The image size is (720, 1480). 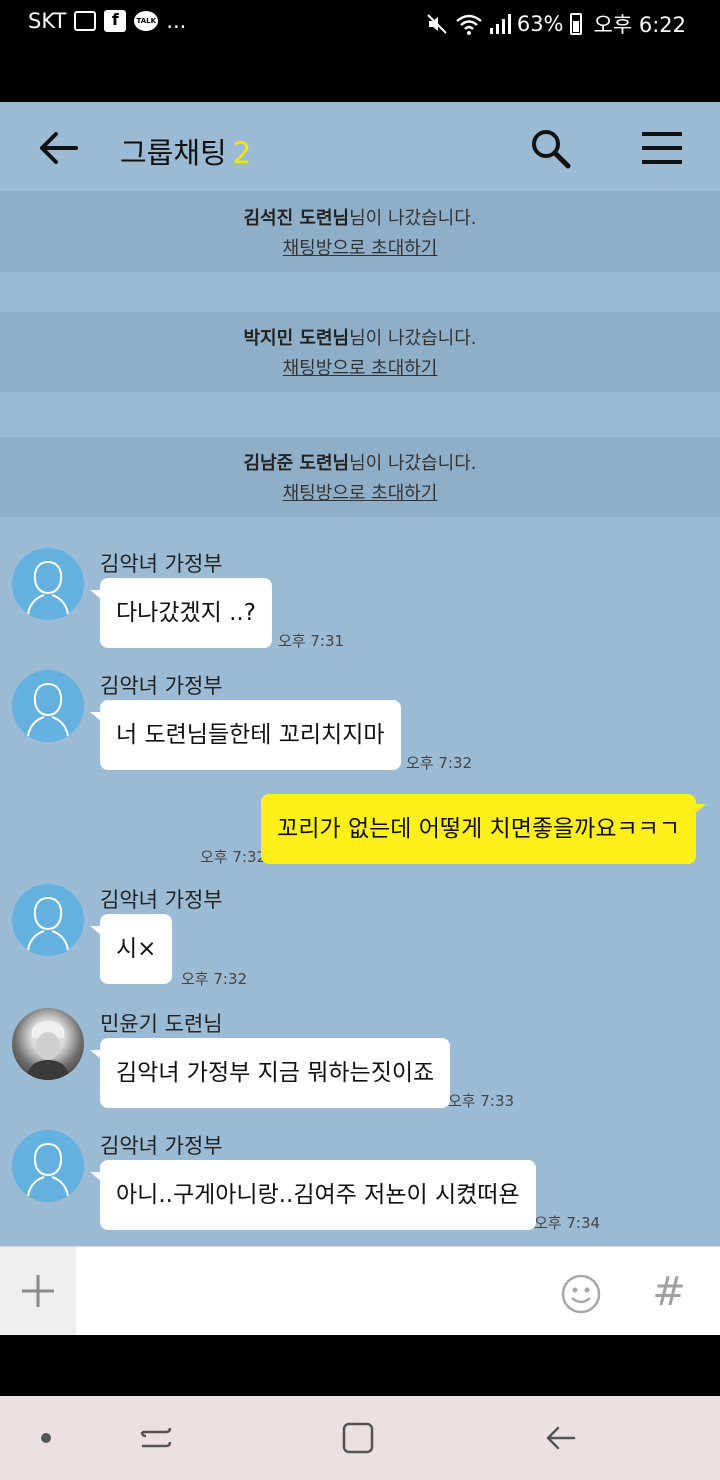 What do you see at coordinates (575, 24) in the screenshot?
I see `battery-icon` at bounding box center [575, 24].